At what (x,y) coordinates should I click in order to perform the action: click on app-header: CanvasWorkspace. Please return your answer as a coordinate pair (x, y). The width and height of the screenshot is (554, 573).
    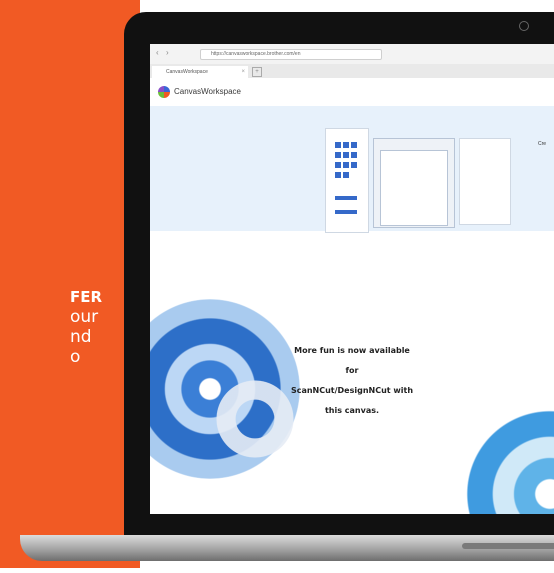
    Looking at the image, I should click on (352, 92).